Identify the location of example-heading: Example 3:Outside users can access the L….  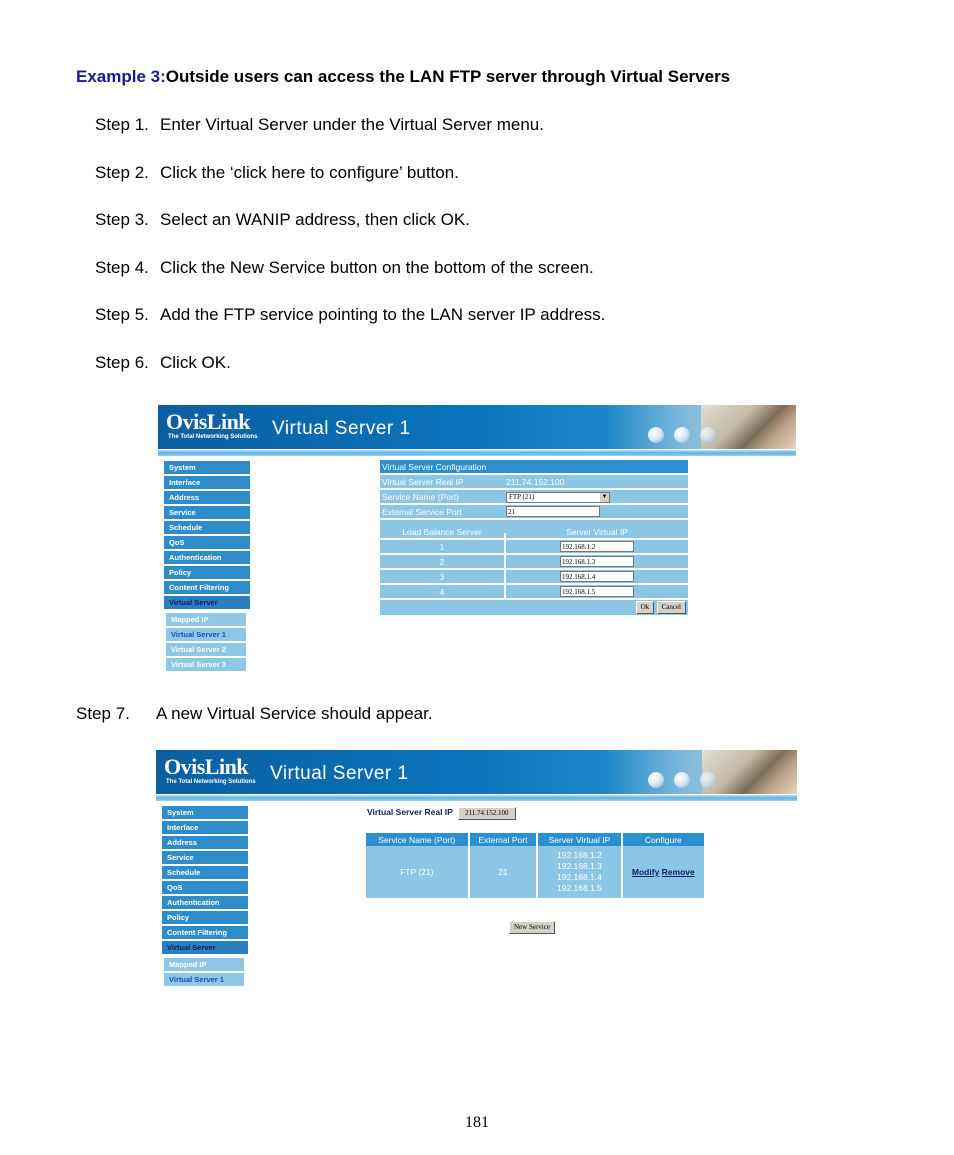
(403, 77).